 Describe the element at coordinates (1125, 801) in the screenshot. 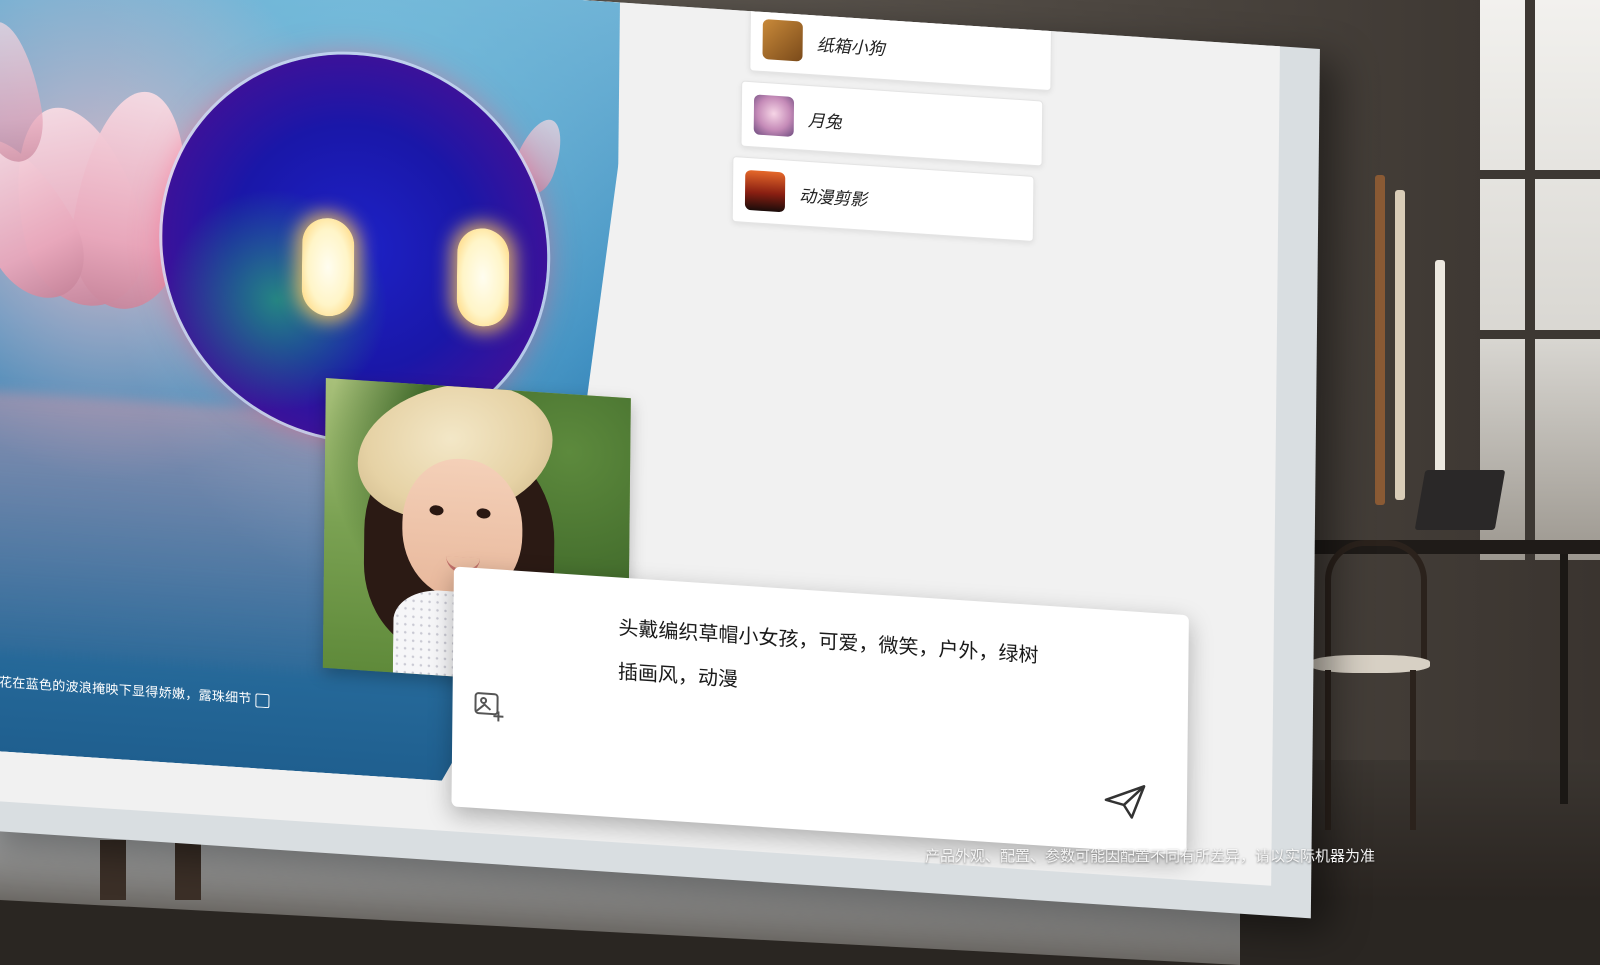

I see `send-icon` at that location.